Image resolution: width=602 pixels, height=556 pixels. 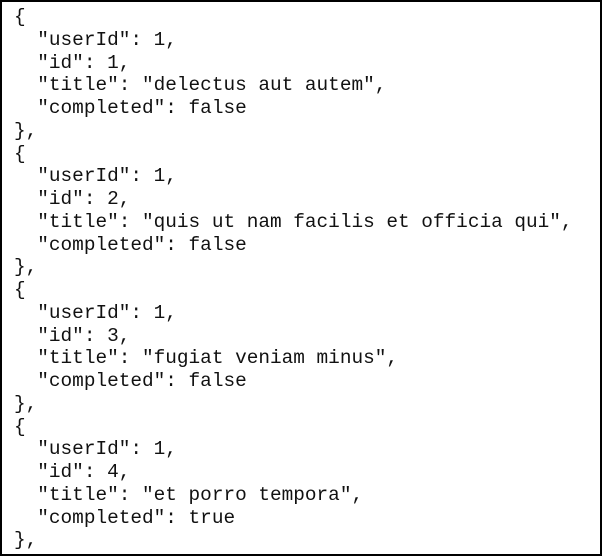 What do you see at coordinates (125, 517) in the screenshot?
I see `json-field-completed: "completed": true` at bounding box center [125, 517].